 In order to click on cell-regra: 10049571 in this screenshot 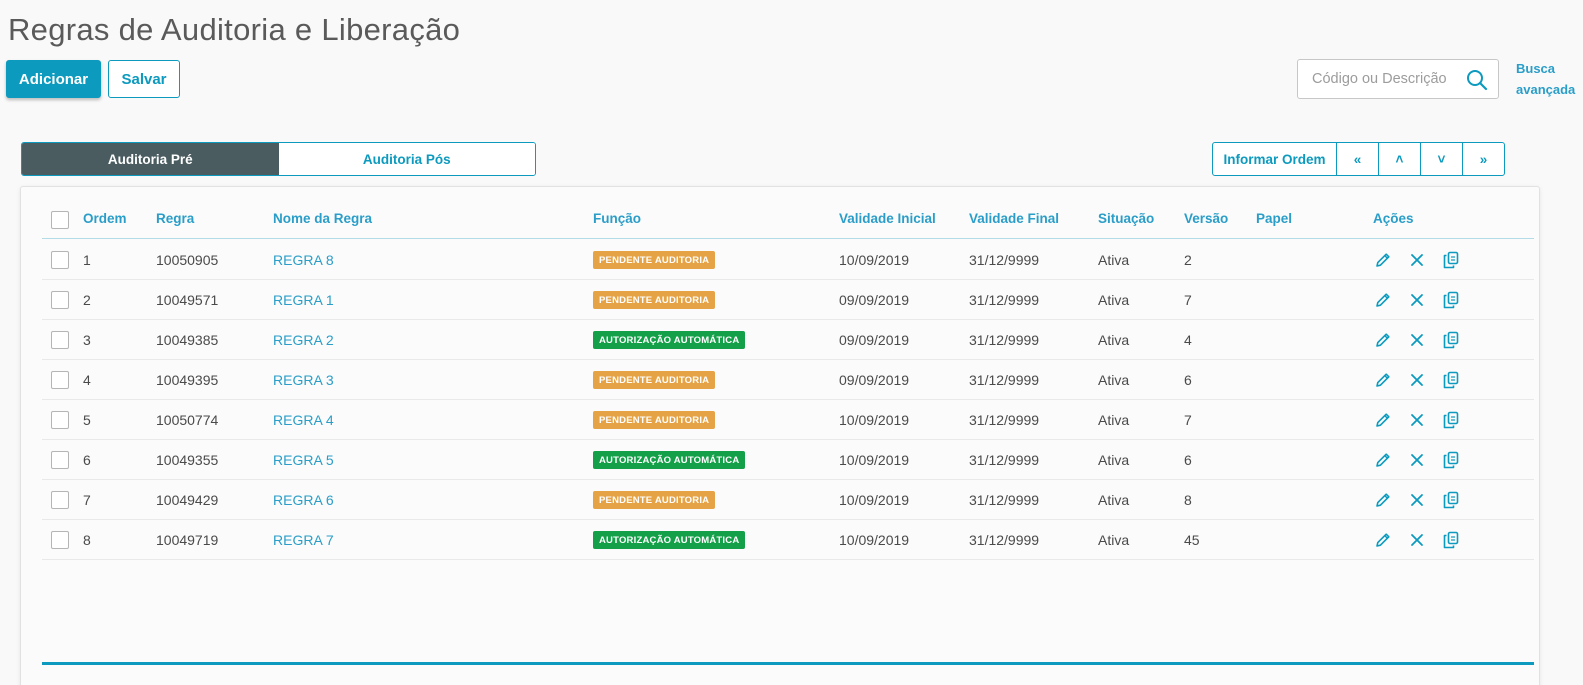, I will do `click(187, 300)`.